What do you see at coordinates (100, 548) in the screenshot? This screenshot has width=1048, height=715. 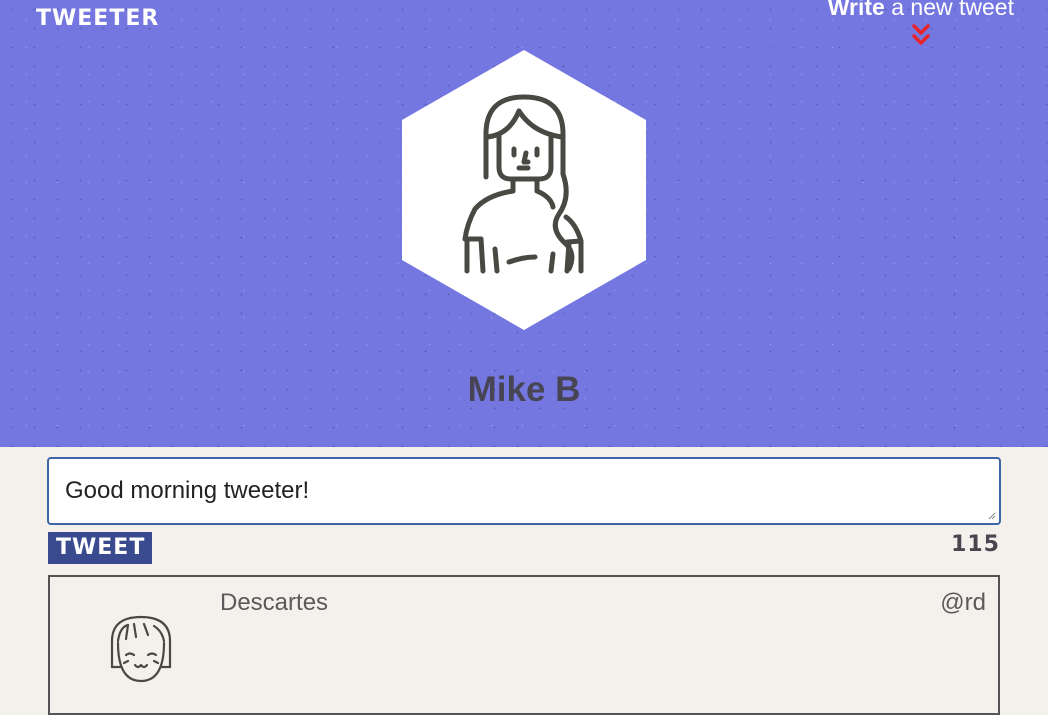 I see `tweet-submit-button: TWEET` at bounding box center [100, 548].